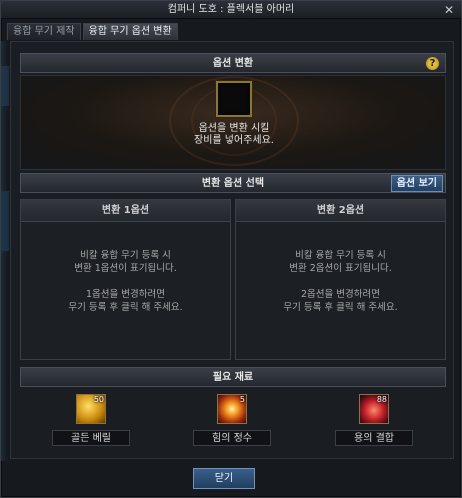 Image resolution: width=462 pixels, height=498 pixels. I want to click on essence-of-power-count: 5, so click(242, 399).